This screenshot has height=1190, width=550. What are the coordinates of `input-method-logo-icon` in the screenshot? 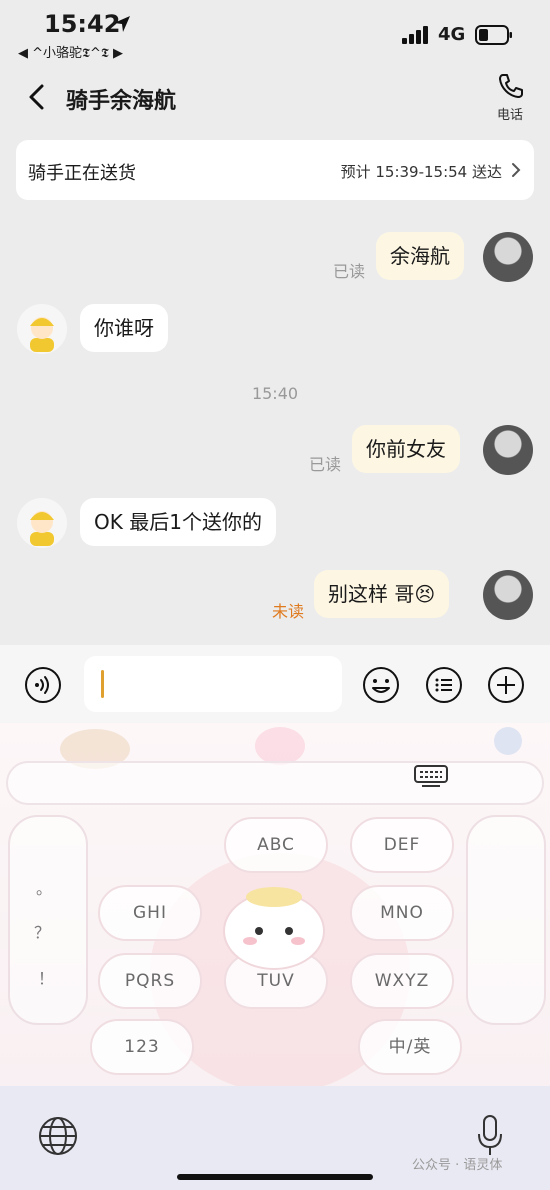 It's located at (508, 741).